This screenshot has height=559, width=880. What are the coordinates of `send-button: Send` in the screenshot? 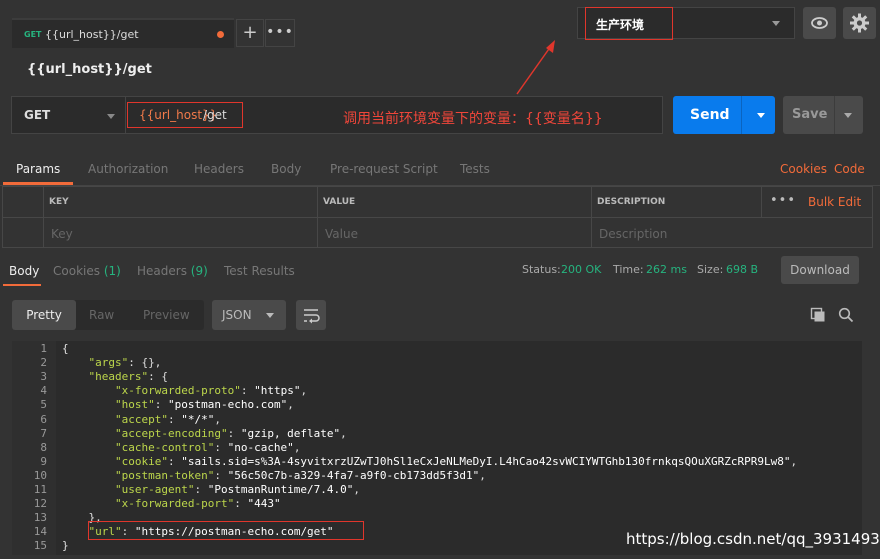 It's located at (724, 115).